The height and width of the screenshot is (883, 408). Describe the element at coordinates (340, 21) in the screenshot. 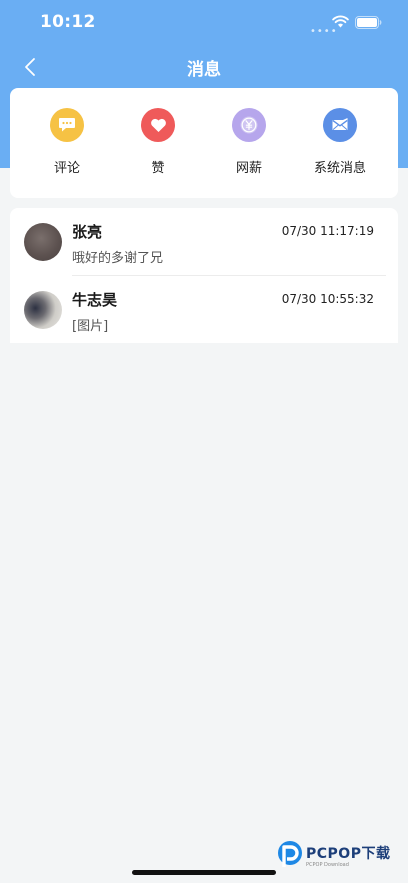

I see `wifi-icon` at that location.